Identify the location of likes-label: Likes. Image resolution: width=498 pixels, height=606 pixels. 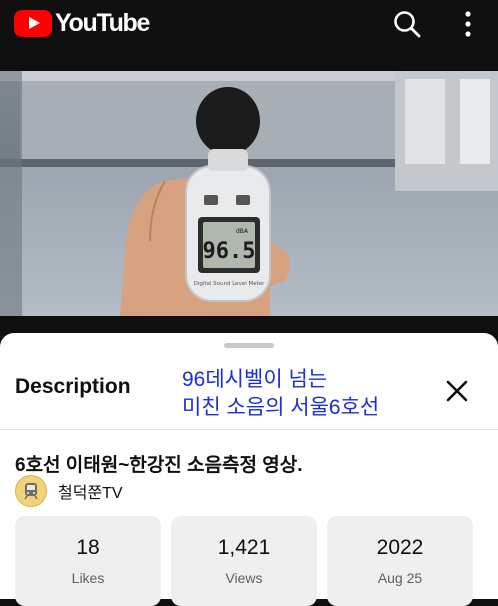
(88, 578).